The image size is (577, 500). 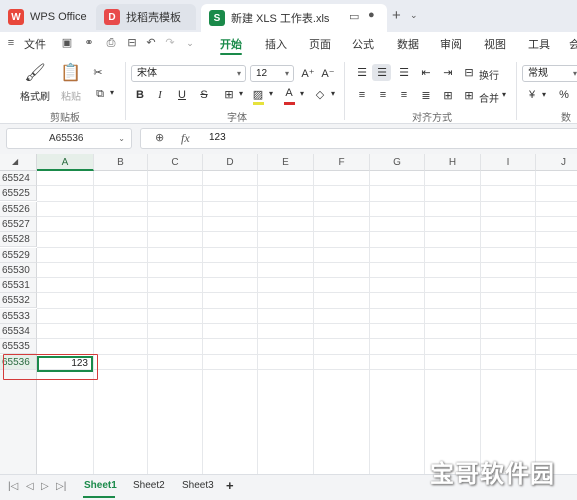 What do you see at coordinates (188, 73) in the screenshot?
I see `font-name-select: 宋体 ▾` at bounding box center [188, 73].